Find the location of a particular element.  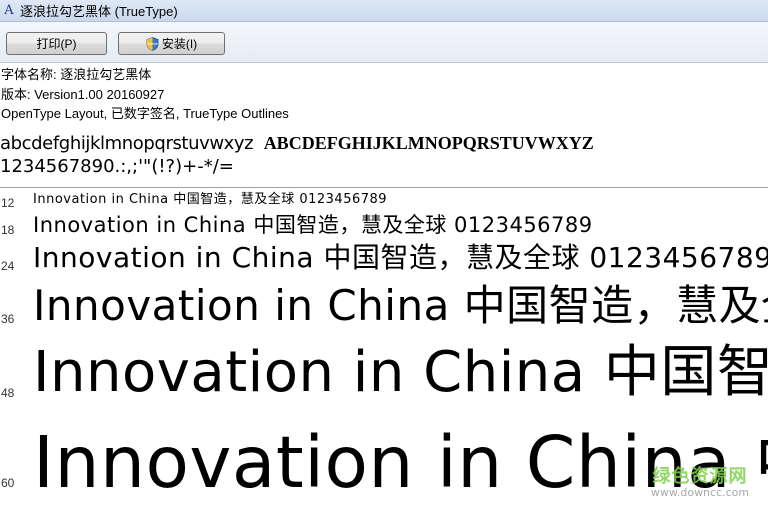

size-label: 12 is located at coordinates (8, 203).